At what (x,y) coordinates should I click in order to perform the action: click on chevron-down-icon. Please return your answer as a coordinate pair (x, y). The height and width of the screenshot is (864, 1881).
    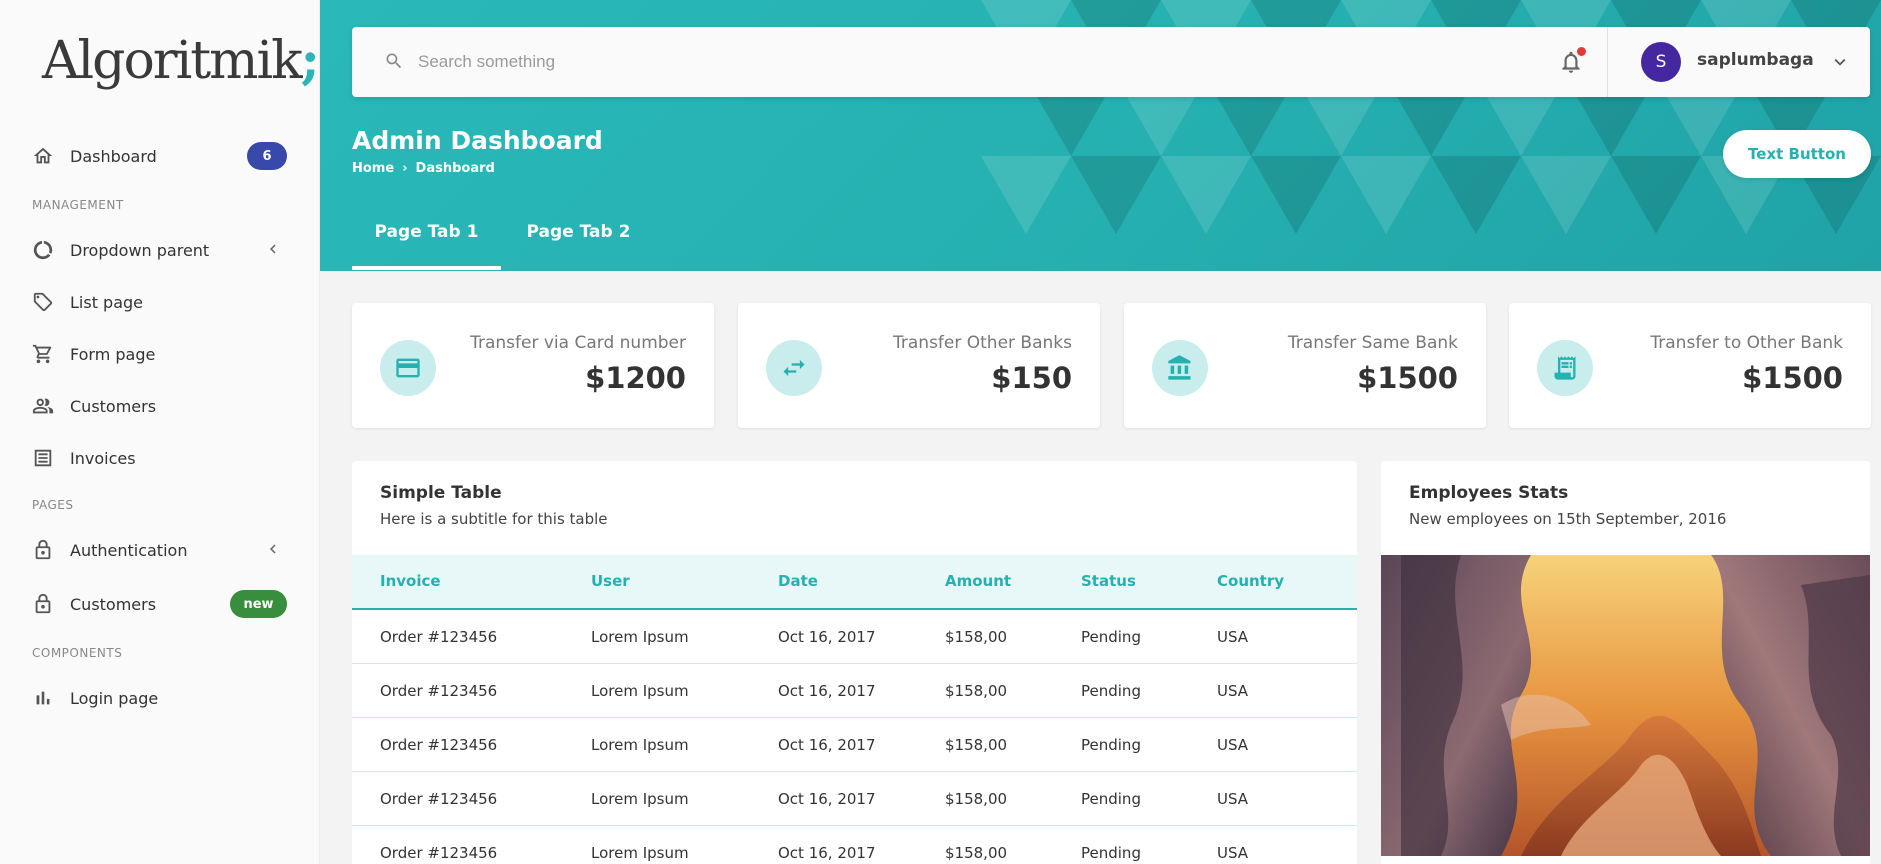
    Looking at the image, I should click on (1840, 62).